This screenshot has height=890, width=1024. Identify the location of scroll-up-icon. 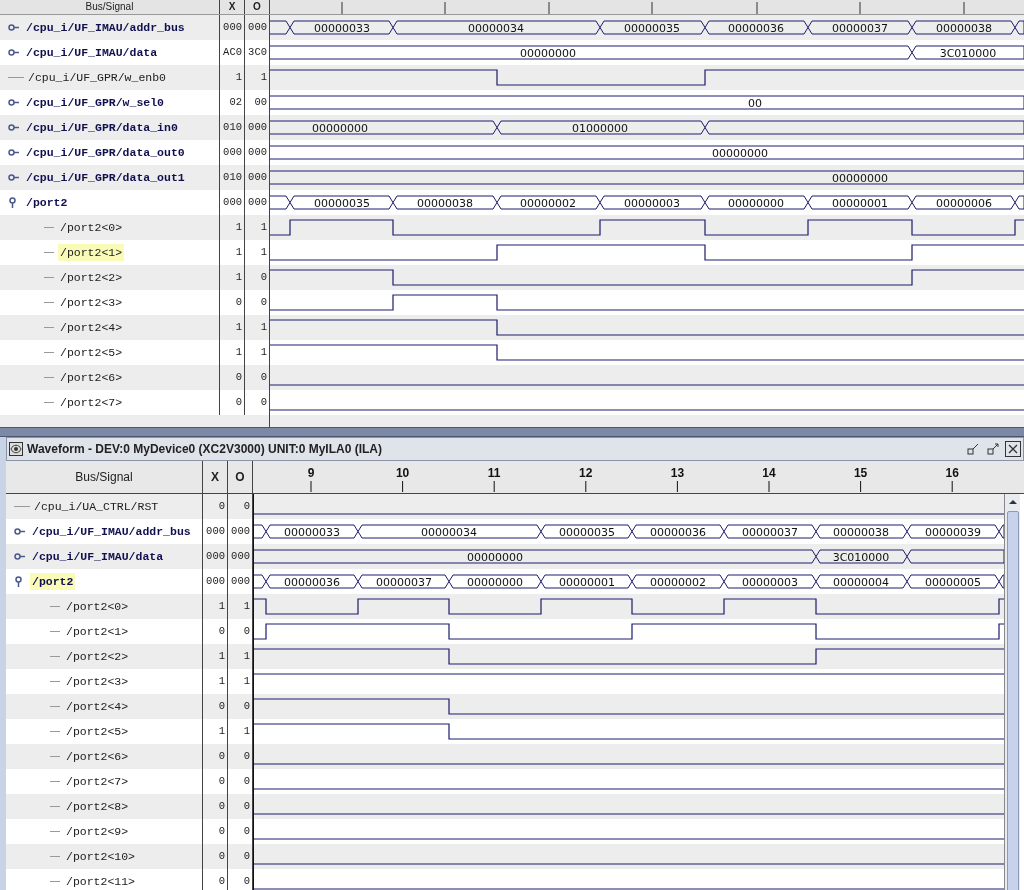
(1012, 502).